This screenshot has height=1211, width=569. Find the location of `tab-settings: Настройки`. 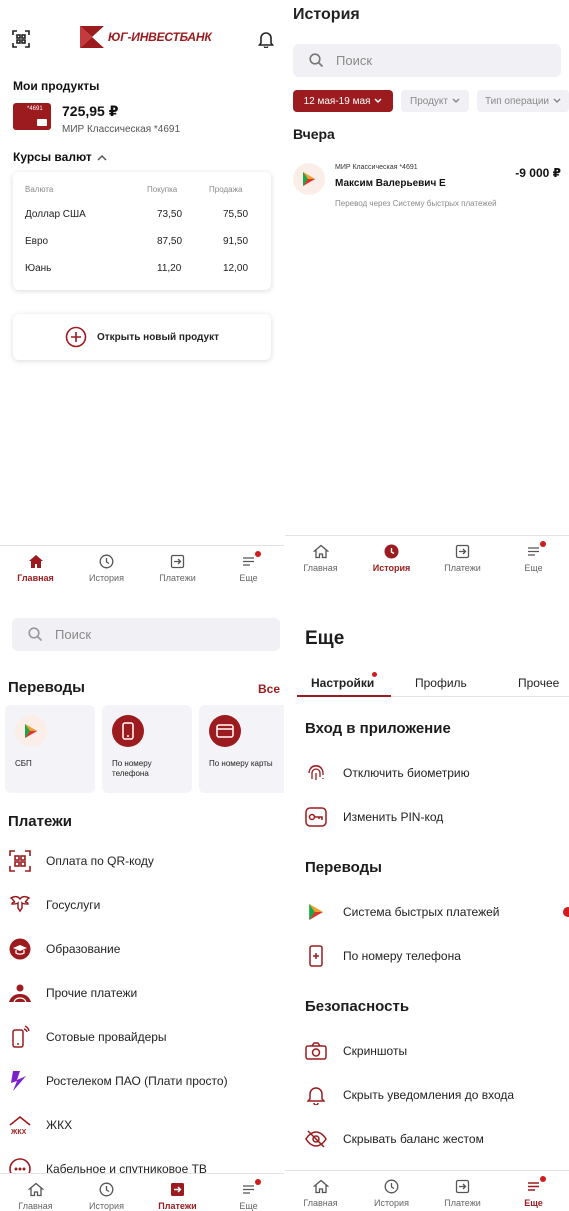

tab-settings: Настройки is located at coordinates (342, 683).